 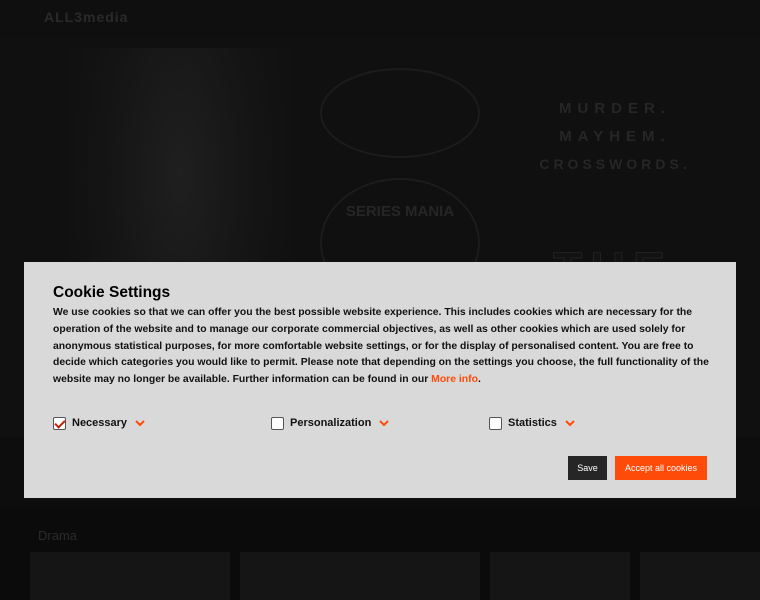 I want to click on option-statistics: Statistics, so click(x=532, y=423).